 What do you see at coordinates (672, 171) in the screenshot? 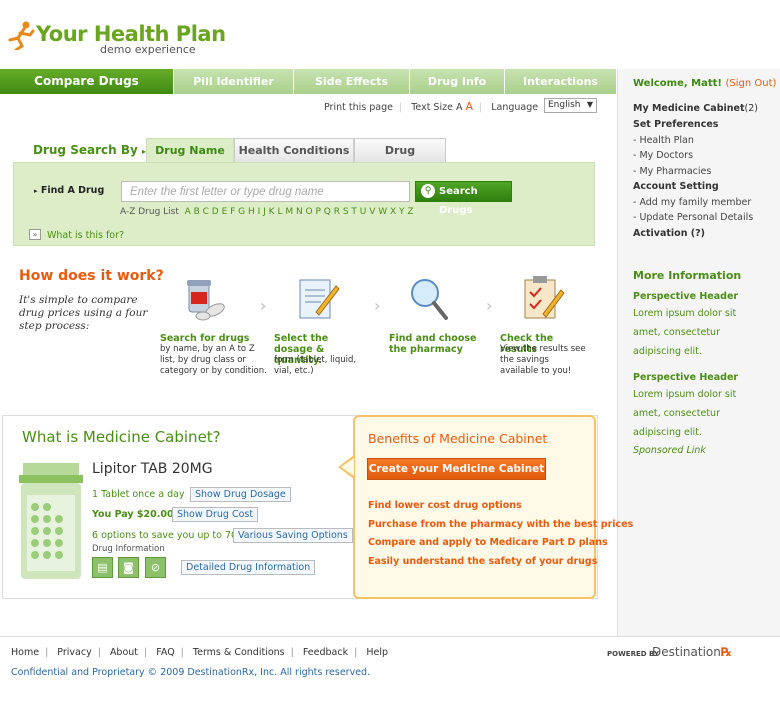
I see `sidebar-my-pharmacies: - My Pharmacies` at bounding box center [672, 171].